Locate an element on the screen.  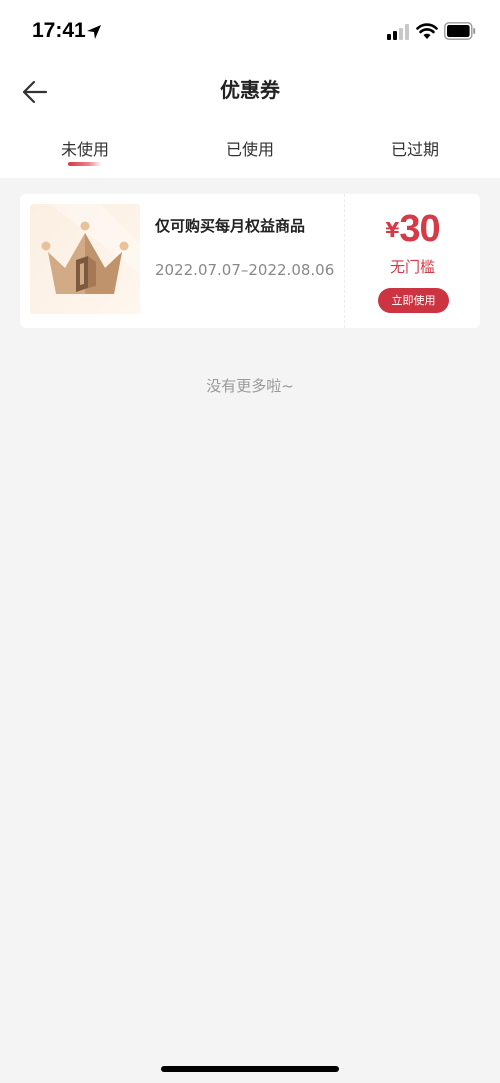
wifi-icon is located at coordinates (427, 31).